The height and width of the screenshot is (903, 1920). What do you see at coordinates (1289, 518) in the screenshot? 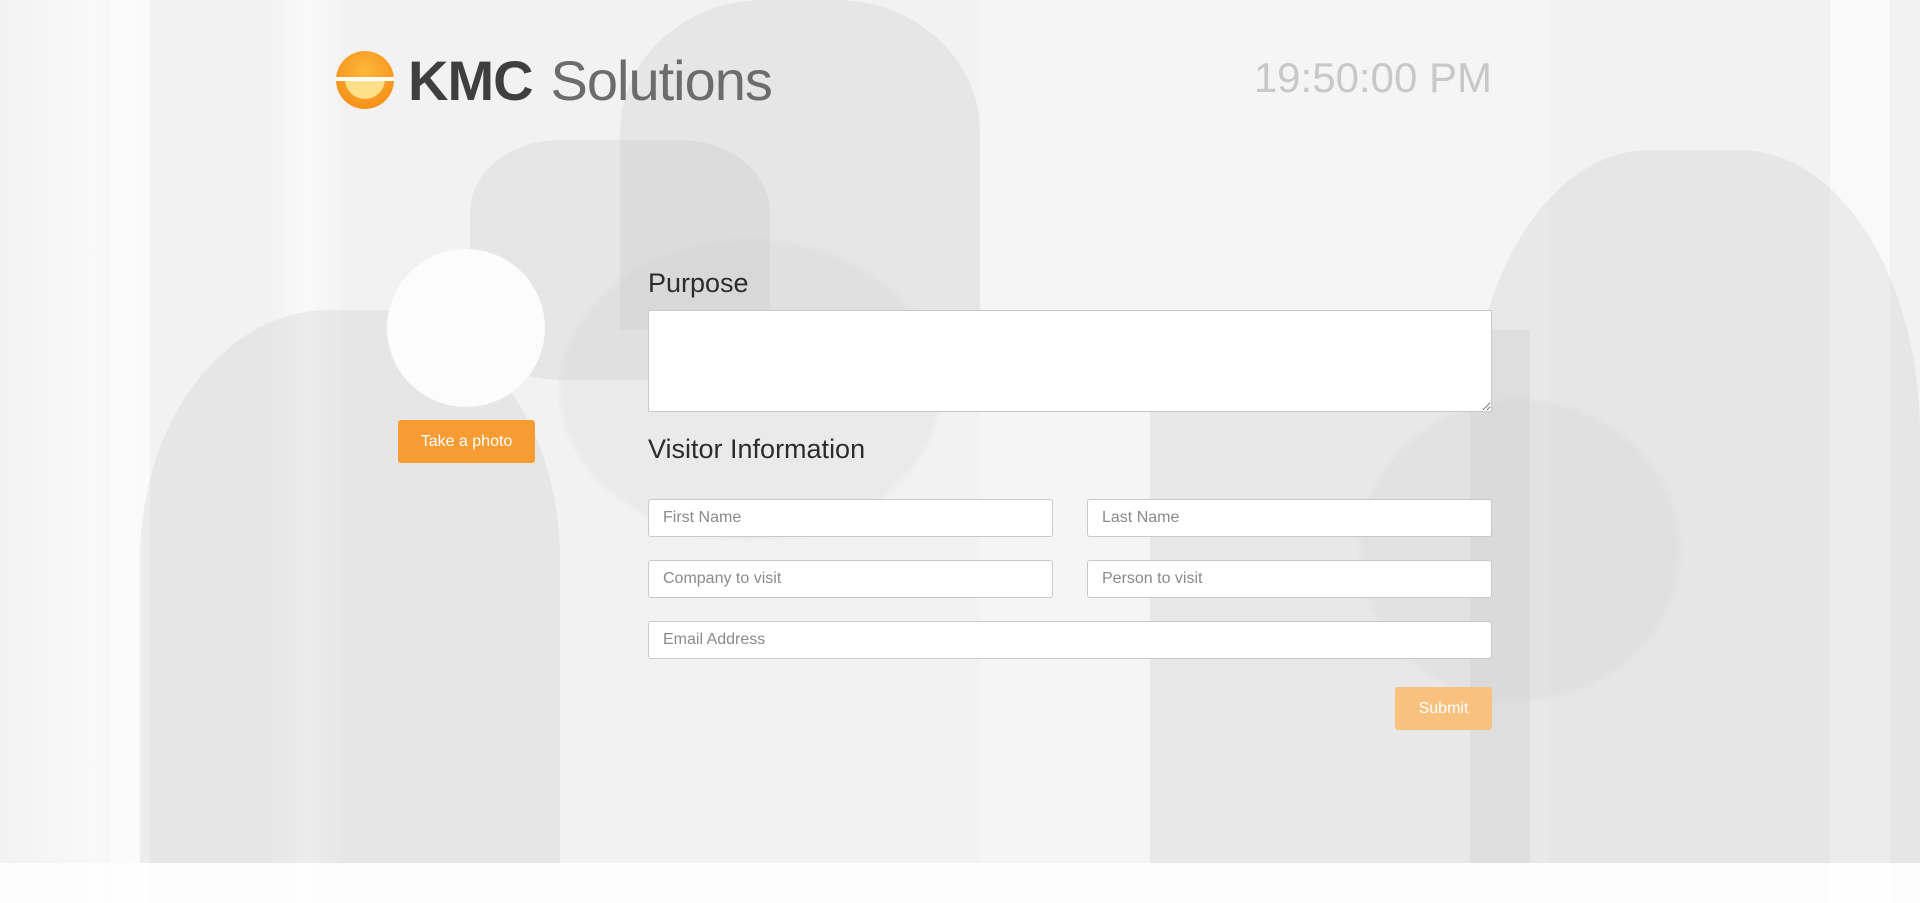
I see `last-name-field` at bounding box center [1289, 518].